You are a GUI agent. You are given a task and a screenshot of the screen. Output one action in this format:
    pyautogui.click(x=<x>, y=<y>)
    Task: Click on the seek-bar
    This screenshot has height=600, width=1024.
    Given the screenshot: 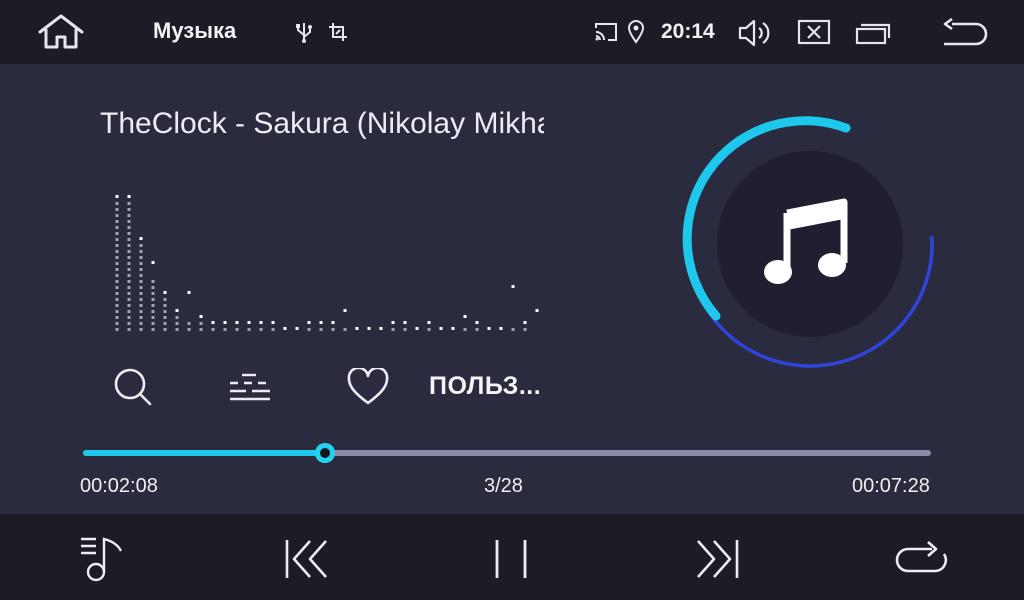 What is the action you would take?
    pyautogui.click(x=507, y=453)
    